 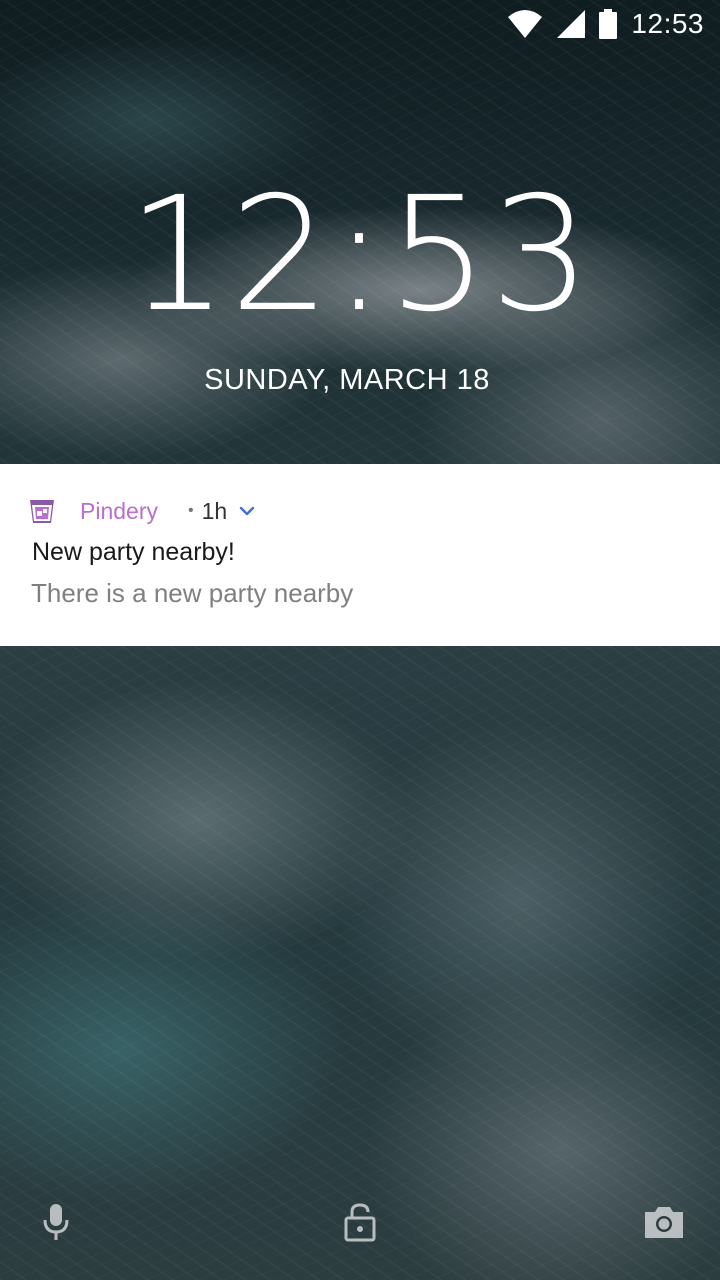 I want to click on camera-icon, so click(x=664, y=1224).